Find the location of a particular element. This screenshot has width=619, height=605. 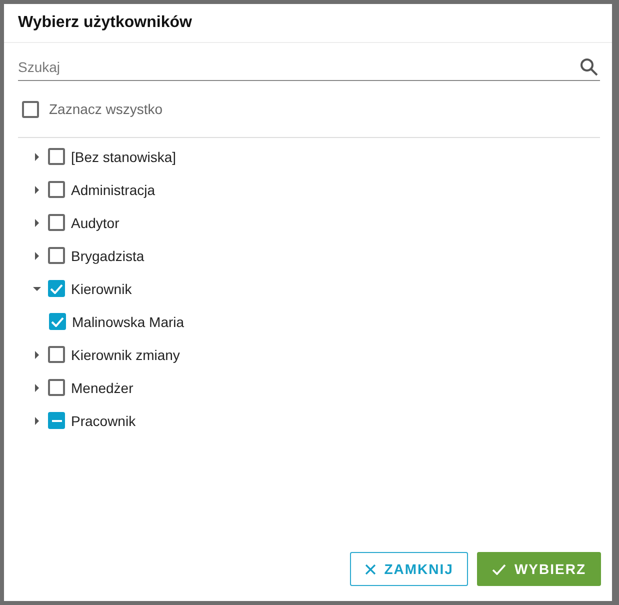

check-icon is located at coordinates (499, 569).